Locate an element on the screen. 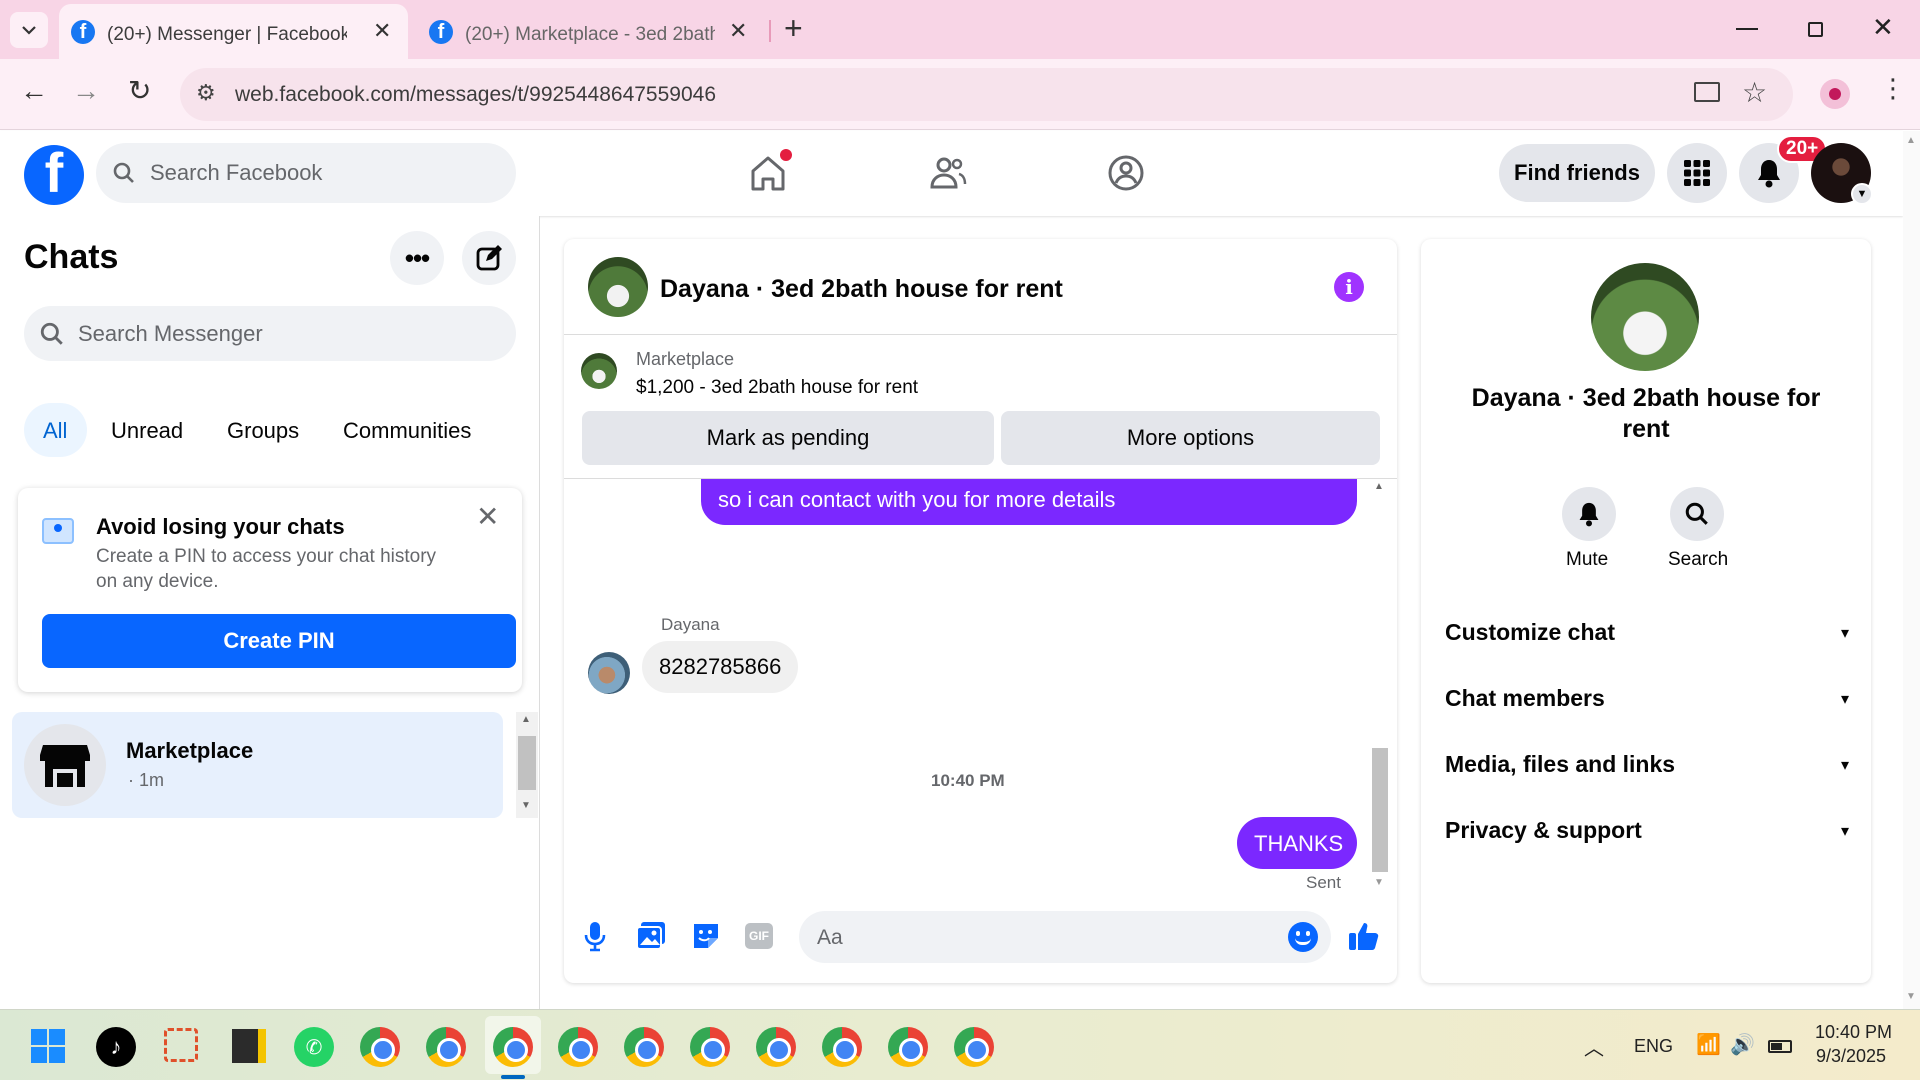  filter-unread-tab: Unread is located at coordinates (147, 431).